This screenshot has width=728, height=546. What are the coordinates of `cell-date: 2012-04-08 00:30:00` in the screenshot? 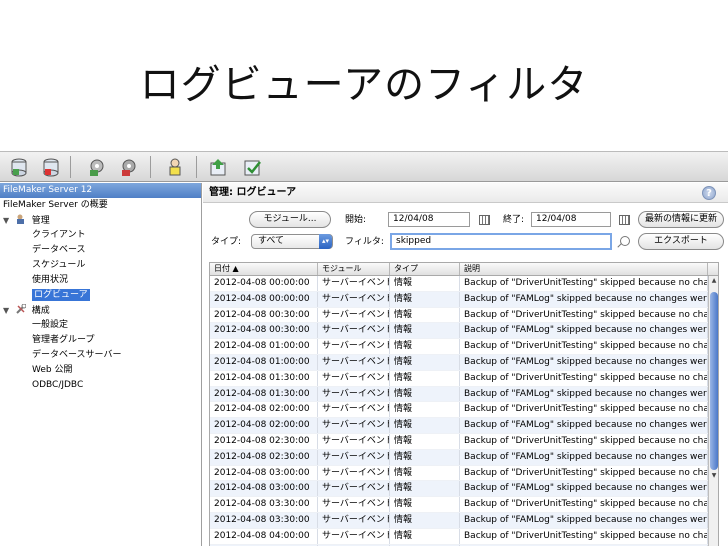 It's located at (264, 331).